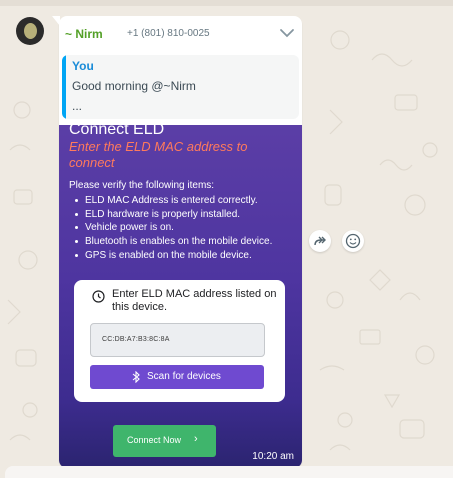 This screenshot has height=478, width=453. I want to click on quote-author: You, so click(83, 66).